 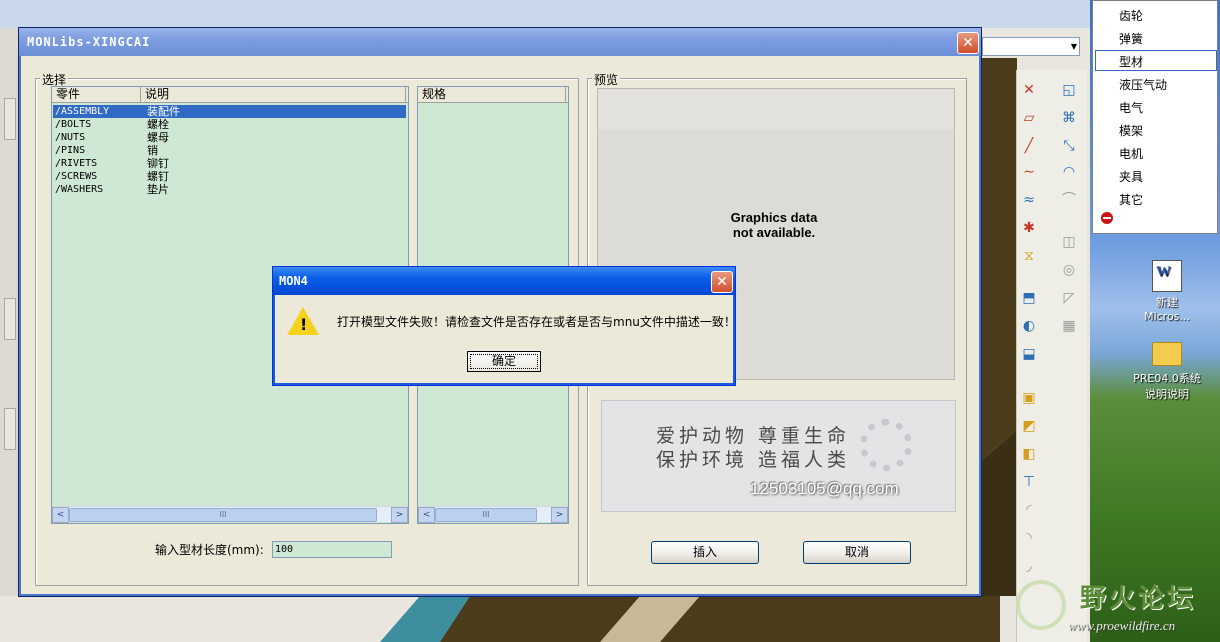 I want to click on curve-icon: ∼, so click(x=1029, y=172).